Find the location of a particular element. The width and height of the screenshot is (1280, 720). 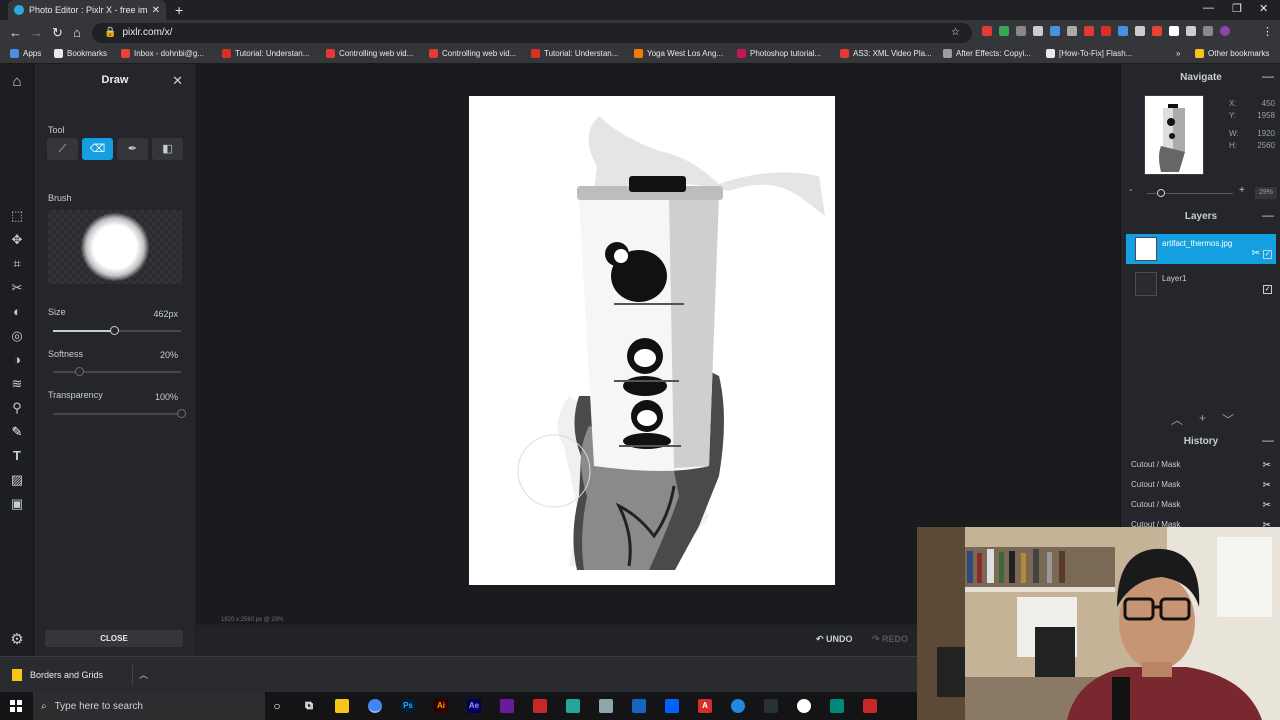

task-view-icon: ⧉ is located at coordinates (309, 706).